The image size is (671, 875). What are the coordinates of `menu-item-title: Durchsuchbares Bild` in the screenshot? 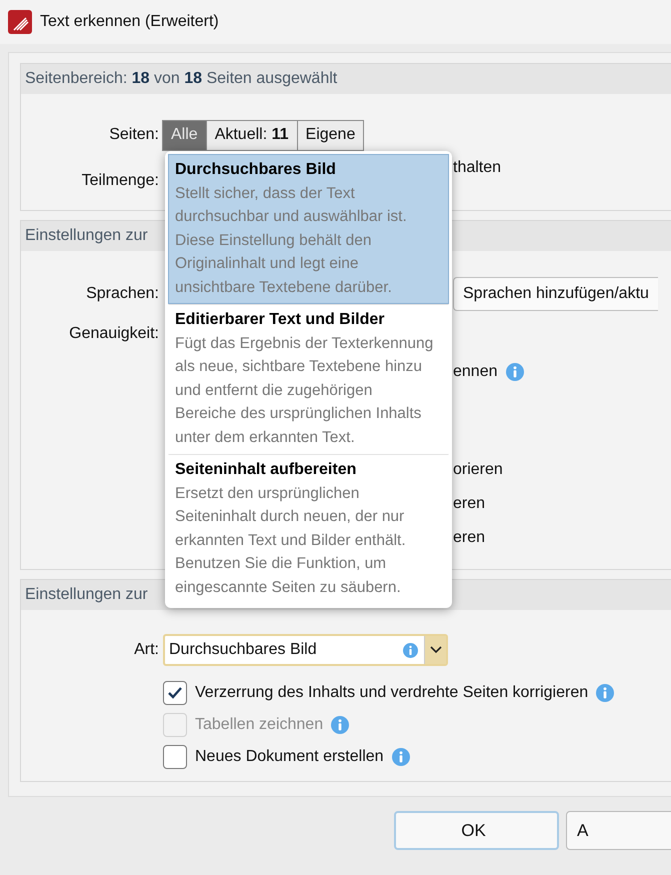 It's located at (256, 170).